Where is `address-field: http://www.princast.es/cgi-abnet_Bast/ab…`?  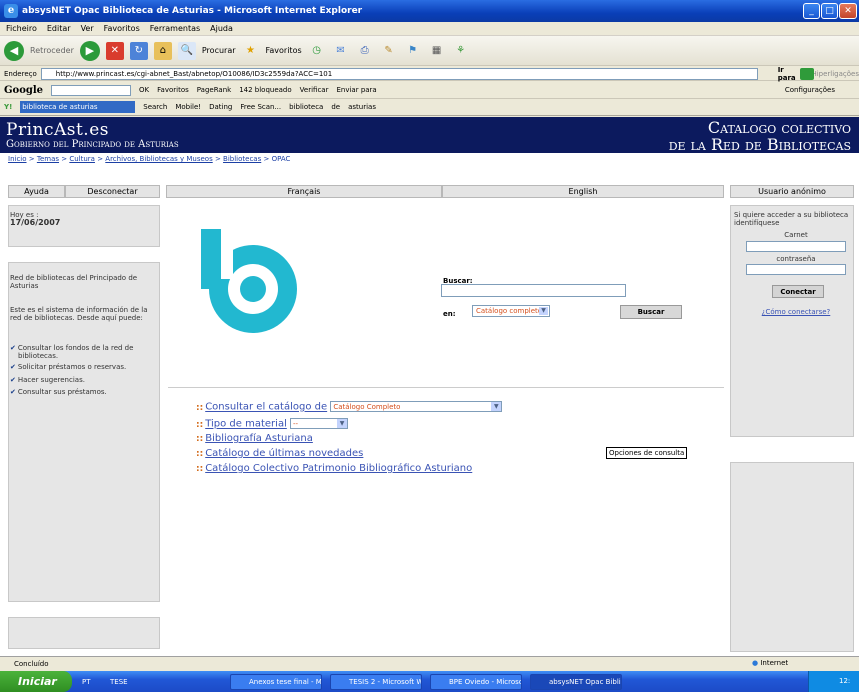
address-field: http://www.princast.es/cgi-abnet_Bast/ab… is located at coordinates (399, 73).